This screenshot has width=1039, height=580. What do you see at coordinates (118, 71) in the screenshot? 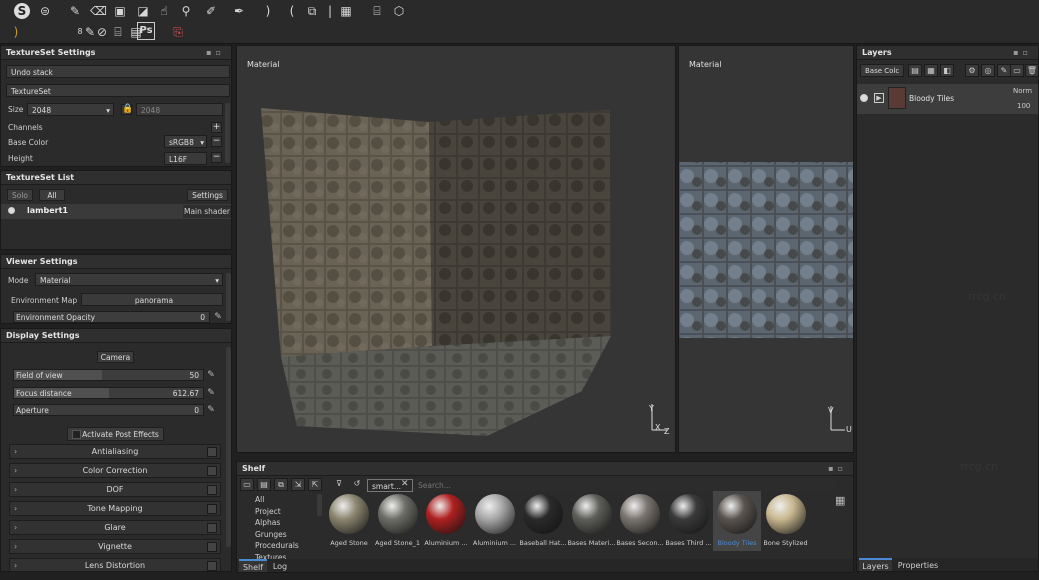
I see `undo-stack-button: Undo stack` at bounding box center [118, 71].